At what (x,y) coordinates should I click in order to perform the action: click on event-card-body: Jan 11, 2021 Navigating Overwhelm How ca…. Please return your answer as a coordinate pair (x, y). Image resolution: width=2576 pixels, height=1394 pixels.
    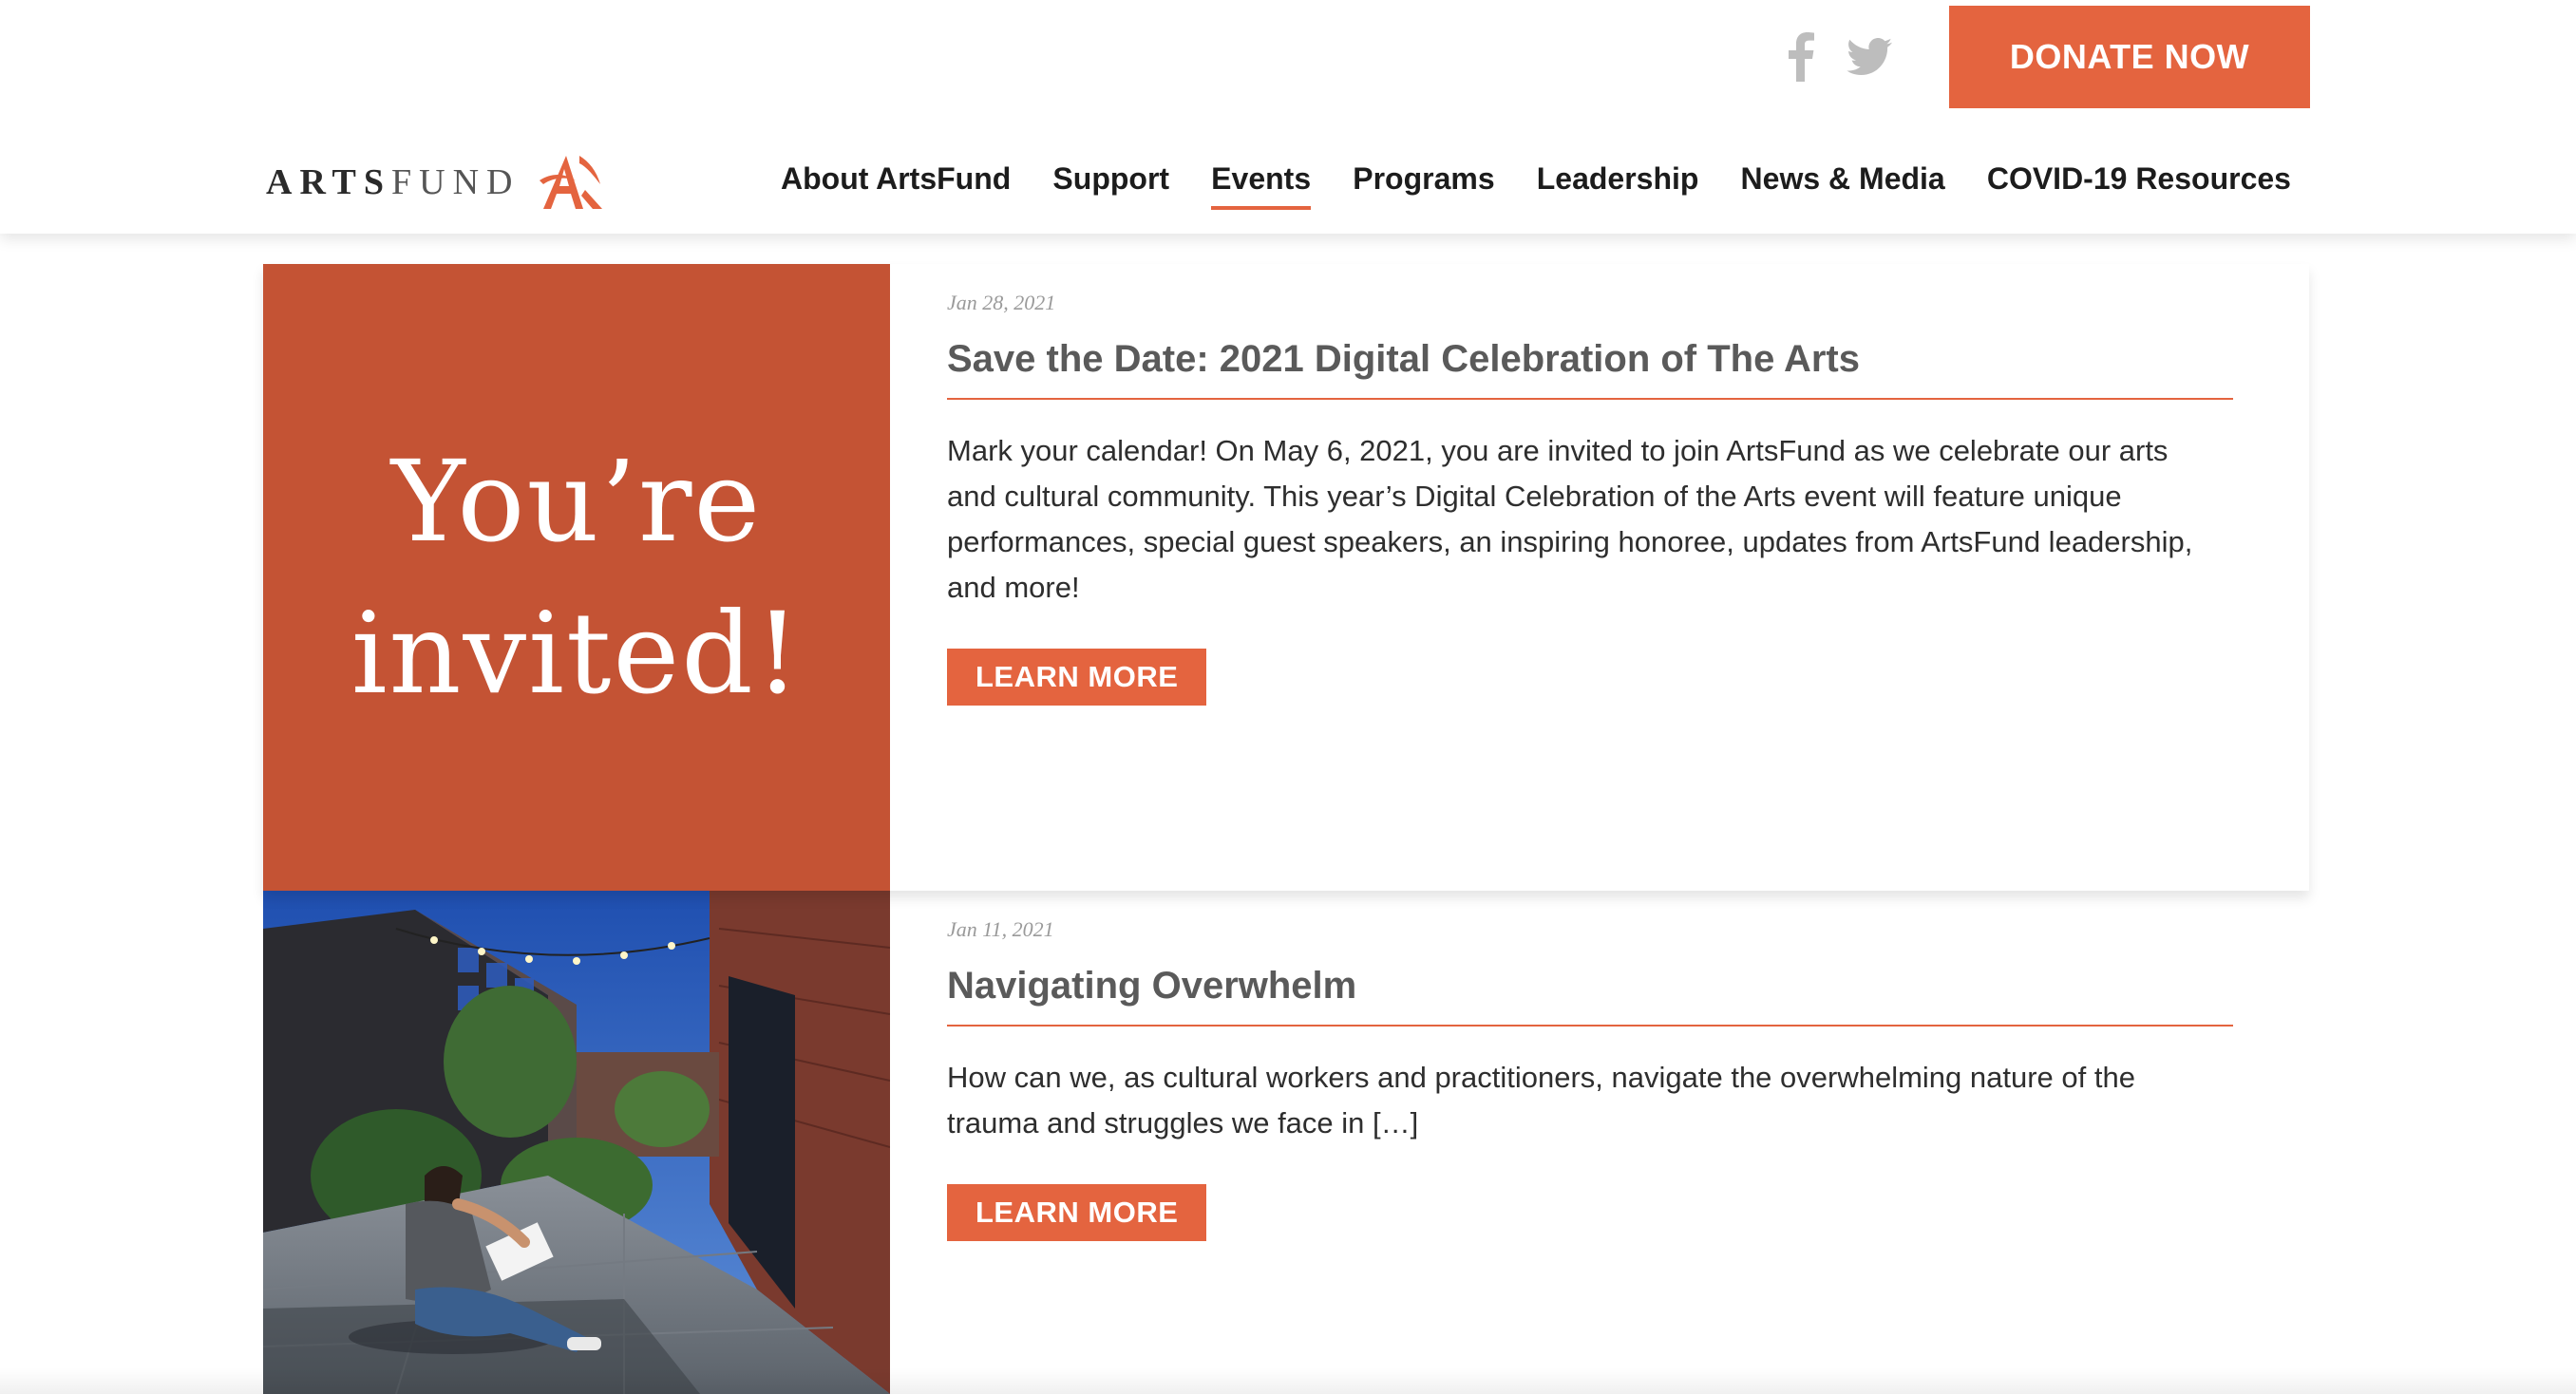
    Looking at the image, I should click on (1590, 1066).